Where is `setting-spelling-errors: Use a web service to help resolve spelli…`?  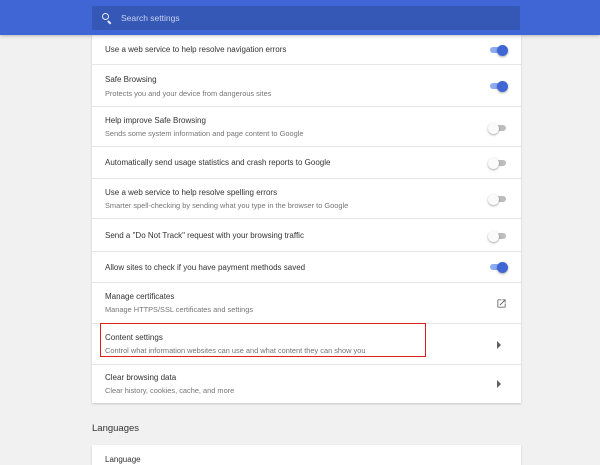
setting-spelling-errors: Use a web service to help resolve spelli… is located at coordinates (306, 198).